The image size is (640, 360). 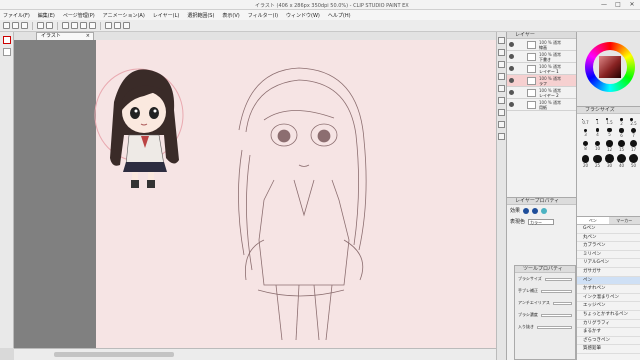 I want to click on sub-tool-item: ミリペン, so click(x=608, y=255).